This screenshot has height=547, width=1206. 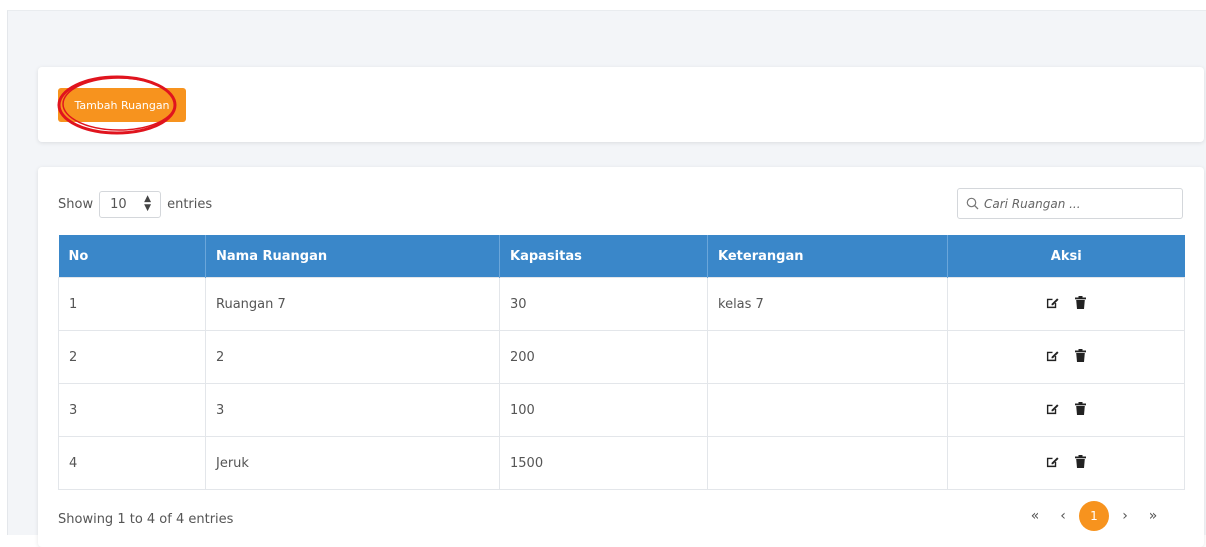 I want to click on cell-no: 2, so click(x=132, y=357).